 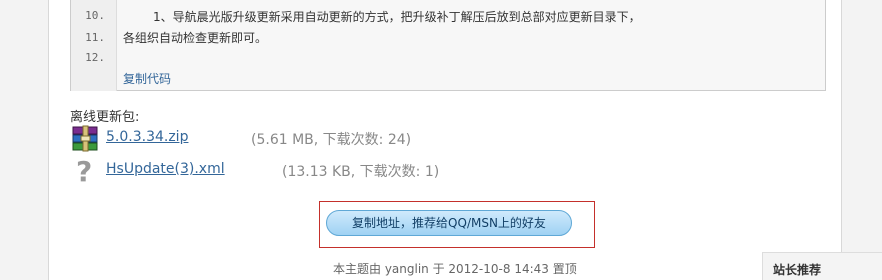 What do you see at coordinates (165, 169) in the screenshot?
I see `attachment-link: HsUpdate(3).xml` at bounding box center [165, 169].